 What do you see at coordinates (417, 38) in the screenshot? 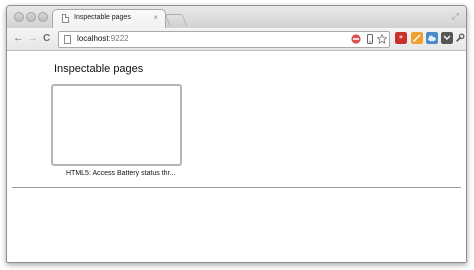
I see `feed-icon` at bounding box center [417, 38].